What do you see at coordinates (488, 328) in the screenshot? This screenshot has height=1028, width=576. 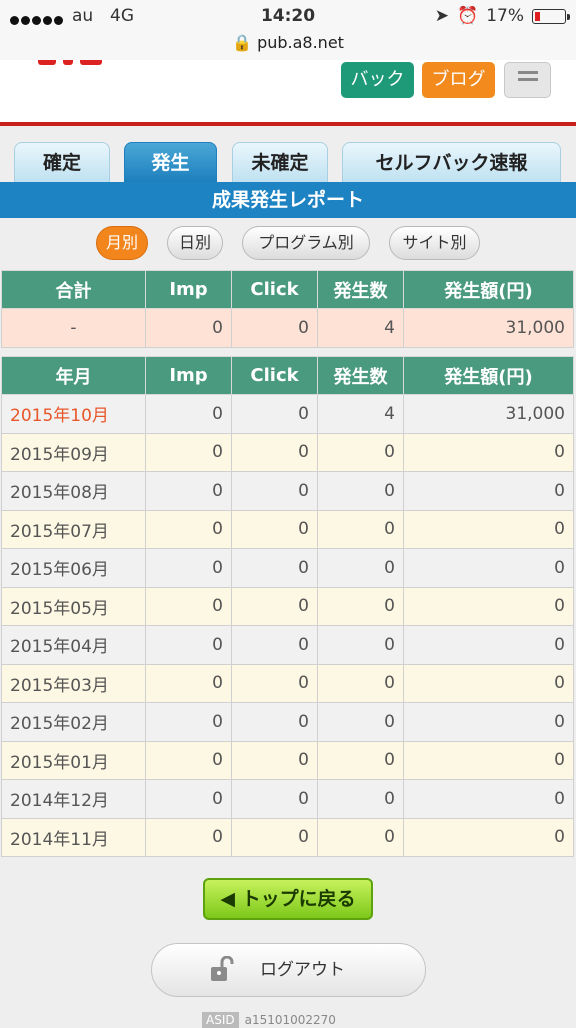 I see `summary-amount: 31,000` at bounding box center [488, 328].